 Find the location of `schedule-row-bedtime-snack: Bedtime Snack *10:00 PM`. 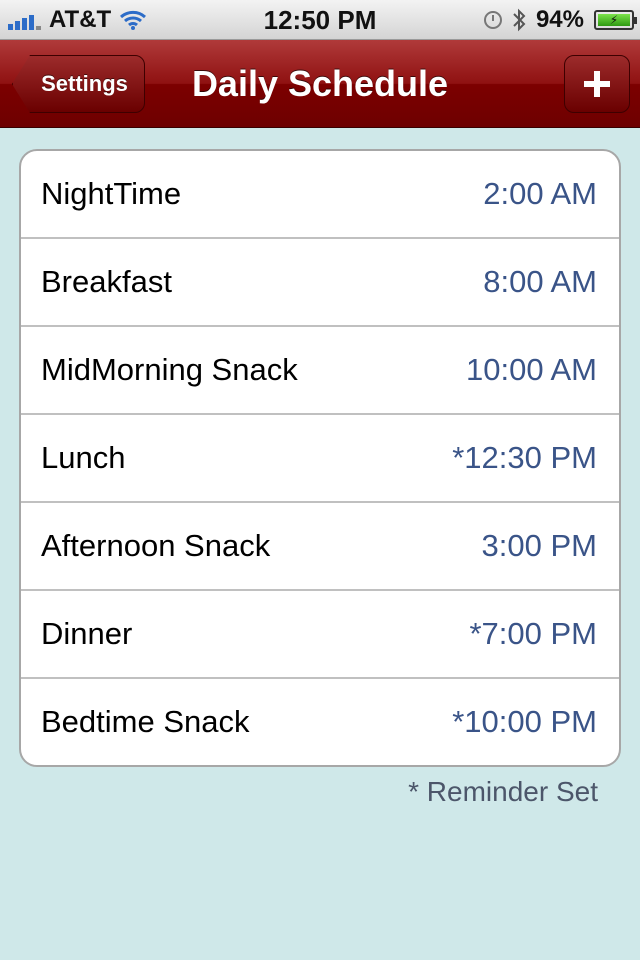

schedule-row-bedtime-snack: Bedtime Snack *10:00 PM is located at coordinates (320, 722).